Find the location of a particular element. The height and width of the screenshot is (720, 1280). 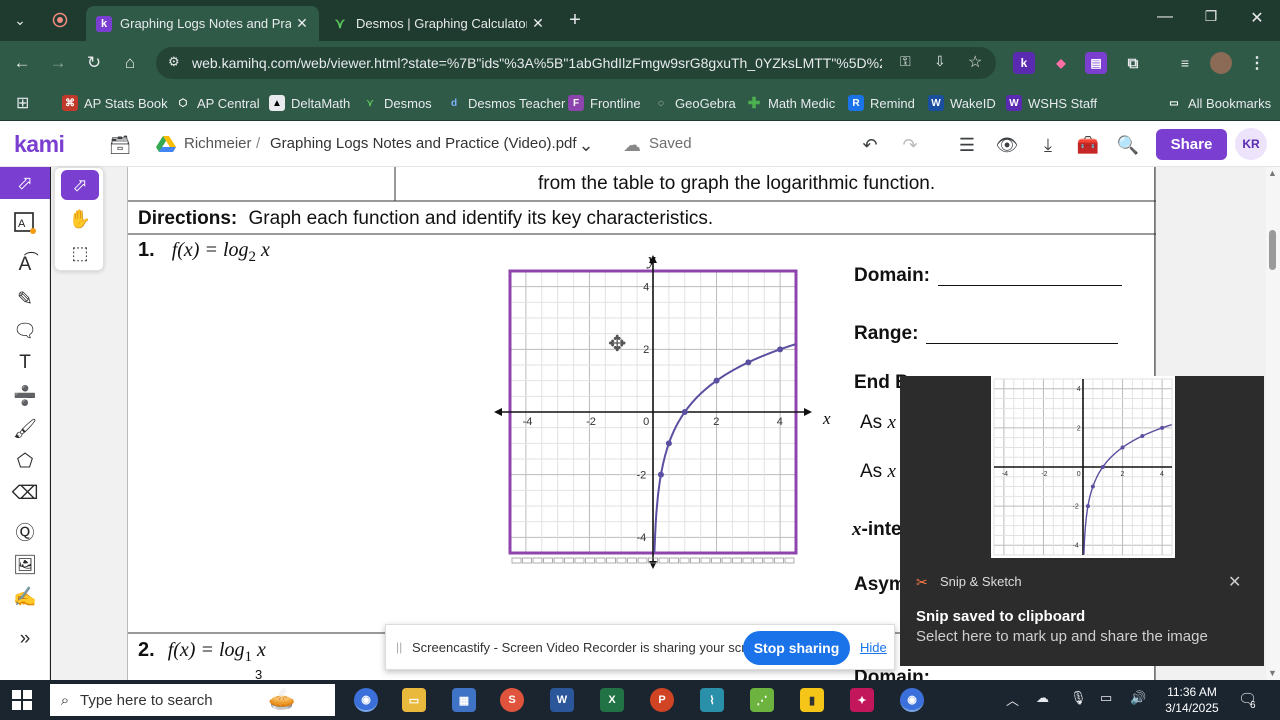

pointer-select-icon: ⬀ is located at coordinates (80, 185).